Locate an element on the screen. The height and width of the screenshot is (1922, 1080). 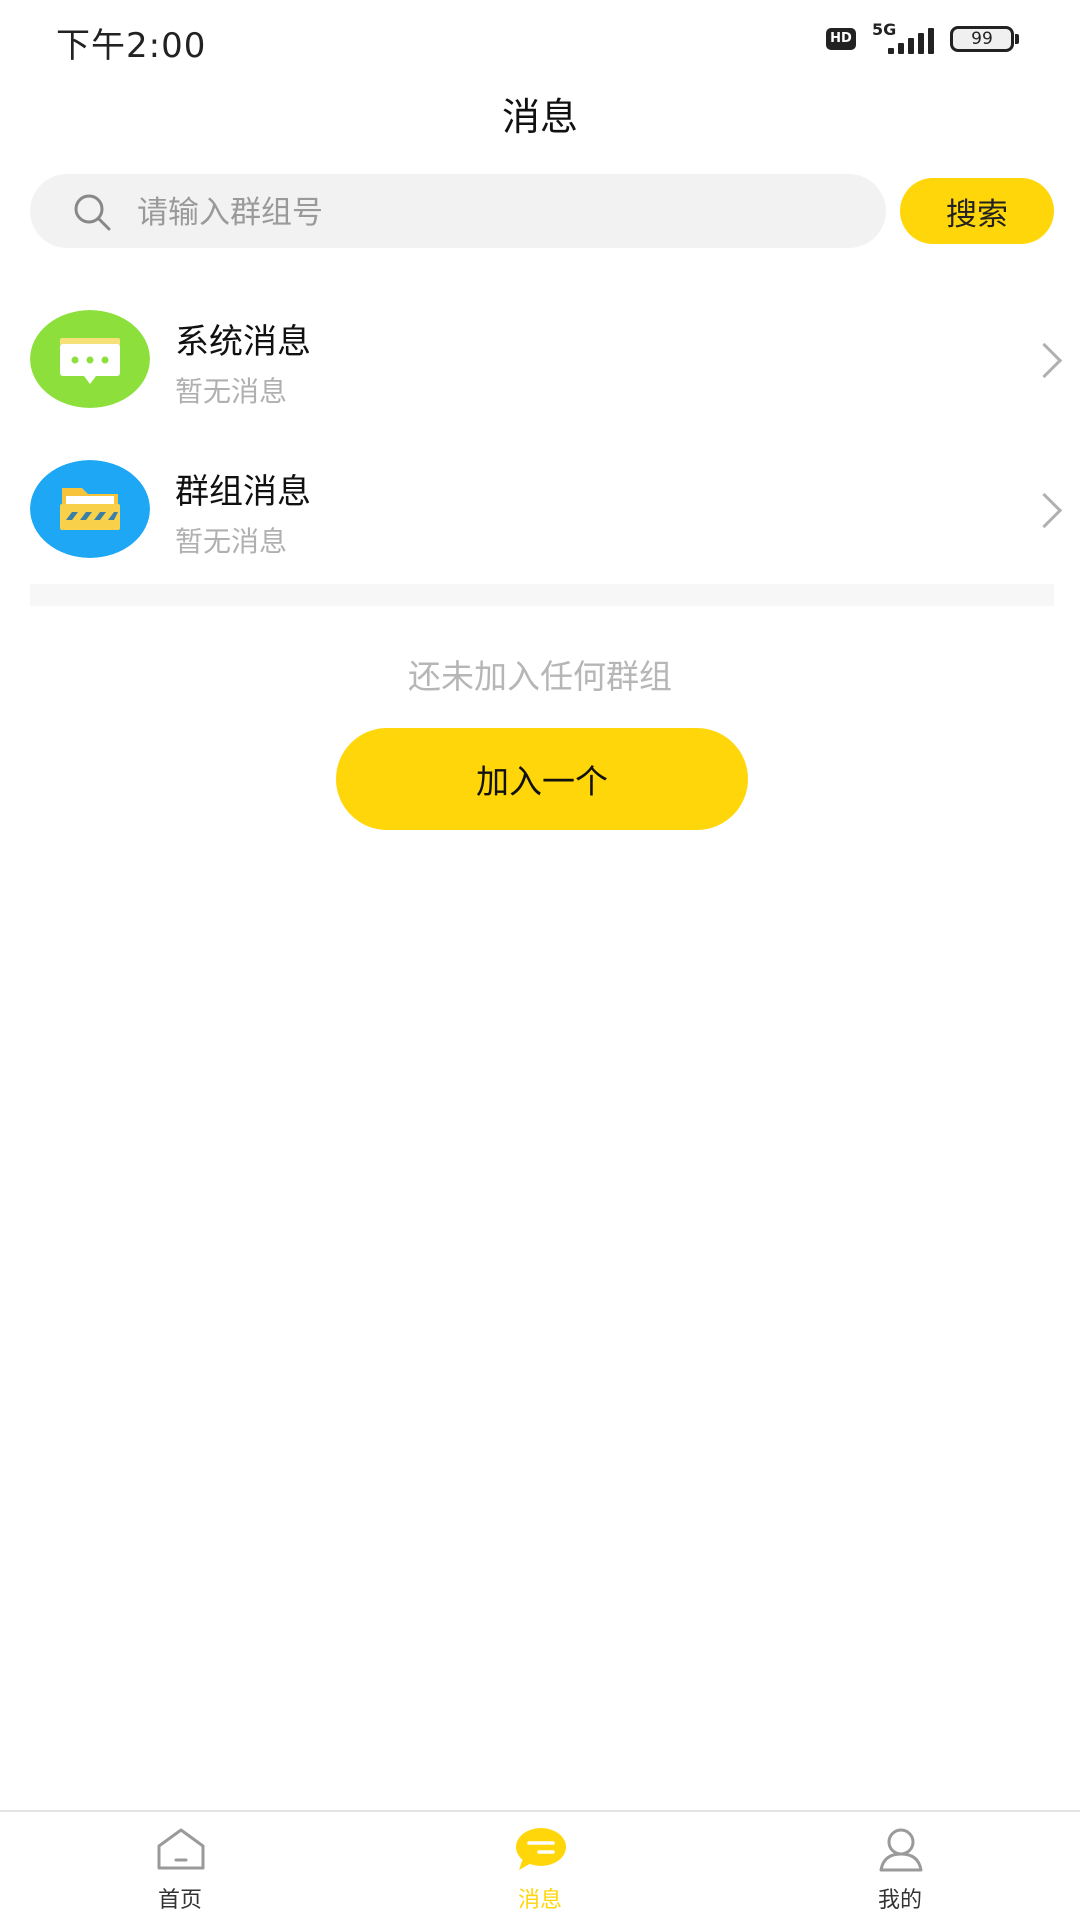
nav-item-home: 首页 is located at coordinates (180, 1870).